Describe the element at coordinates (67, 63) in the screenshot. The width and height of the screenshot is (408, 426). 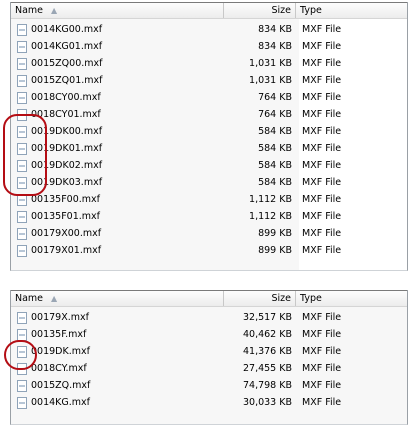
I see `file-name: 0015ZQ00.mxf` at that location.